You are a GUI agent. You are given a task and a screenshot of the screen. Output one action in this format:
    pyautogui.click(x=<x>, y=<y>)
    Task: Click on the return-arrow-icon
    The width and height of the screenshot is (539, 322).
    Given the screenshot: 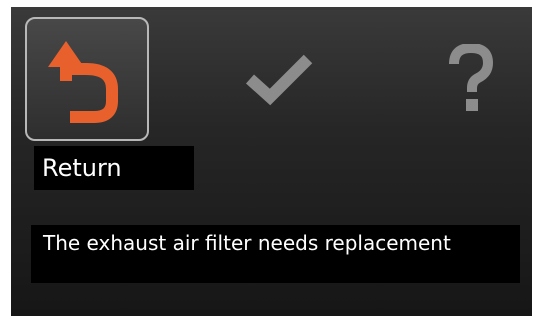 What is the action you would take?
    pyautogui.click(x=83, y=82)
    